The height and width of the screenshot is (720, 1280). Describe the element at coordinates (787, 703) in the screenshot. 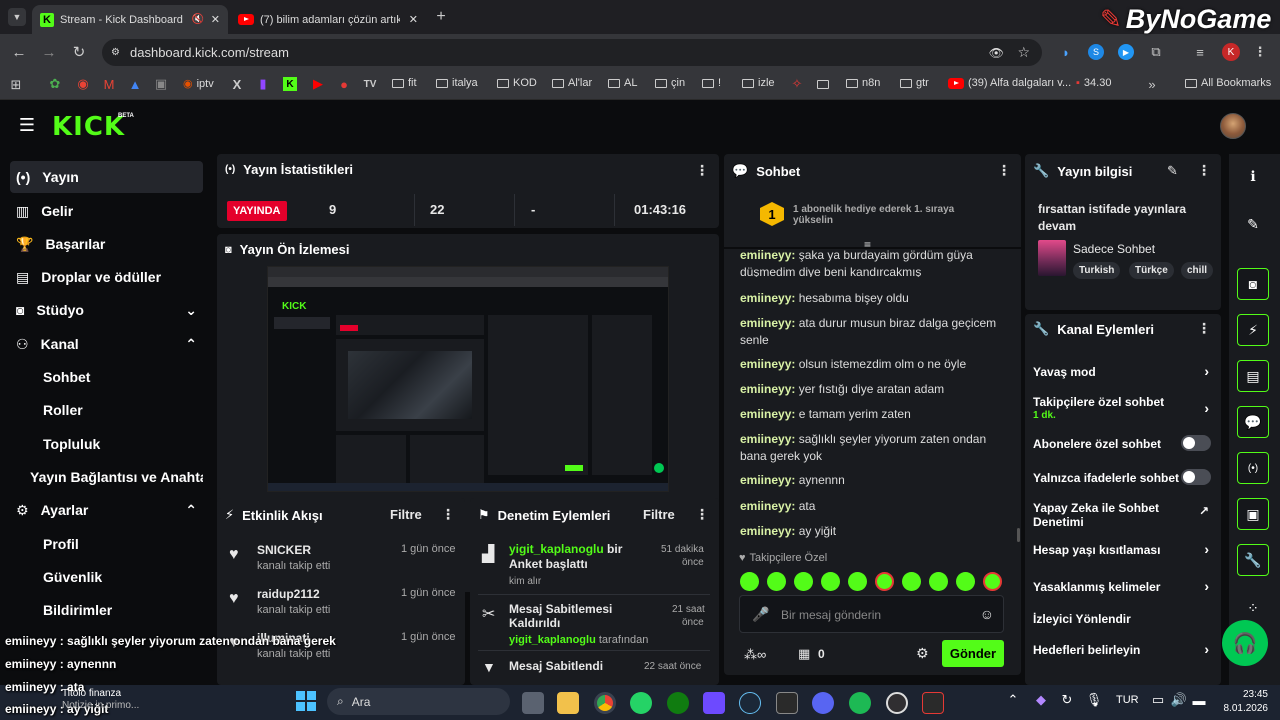

I see `epic-games-icon` at that location.